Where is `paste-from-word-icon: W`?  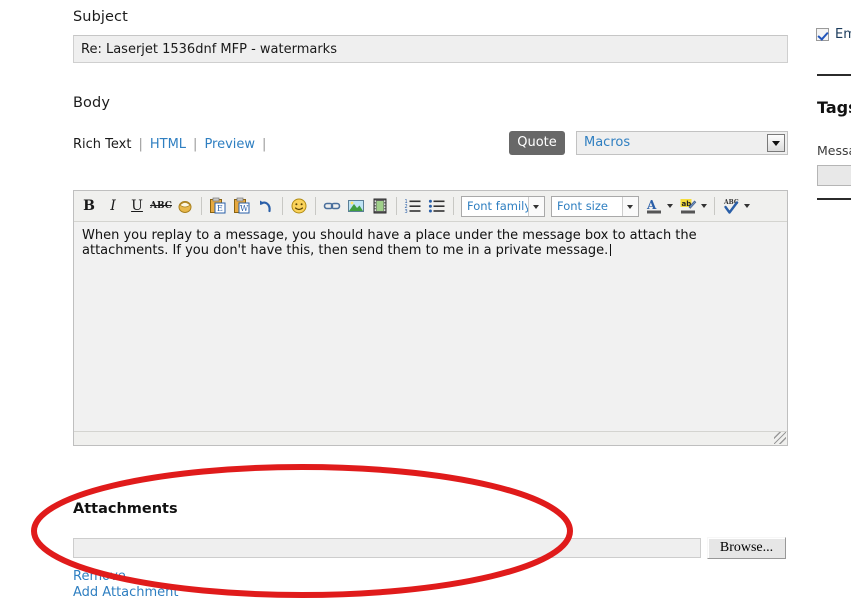
paste-from-word-icon: W is located at coordinates (242, 206).